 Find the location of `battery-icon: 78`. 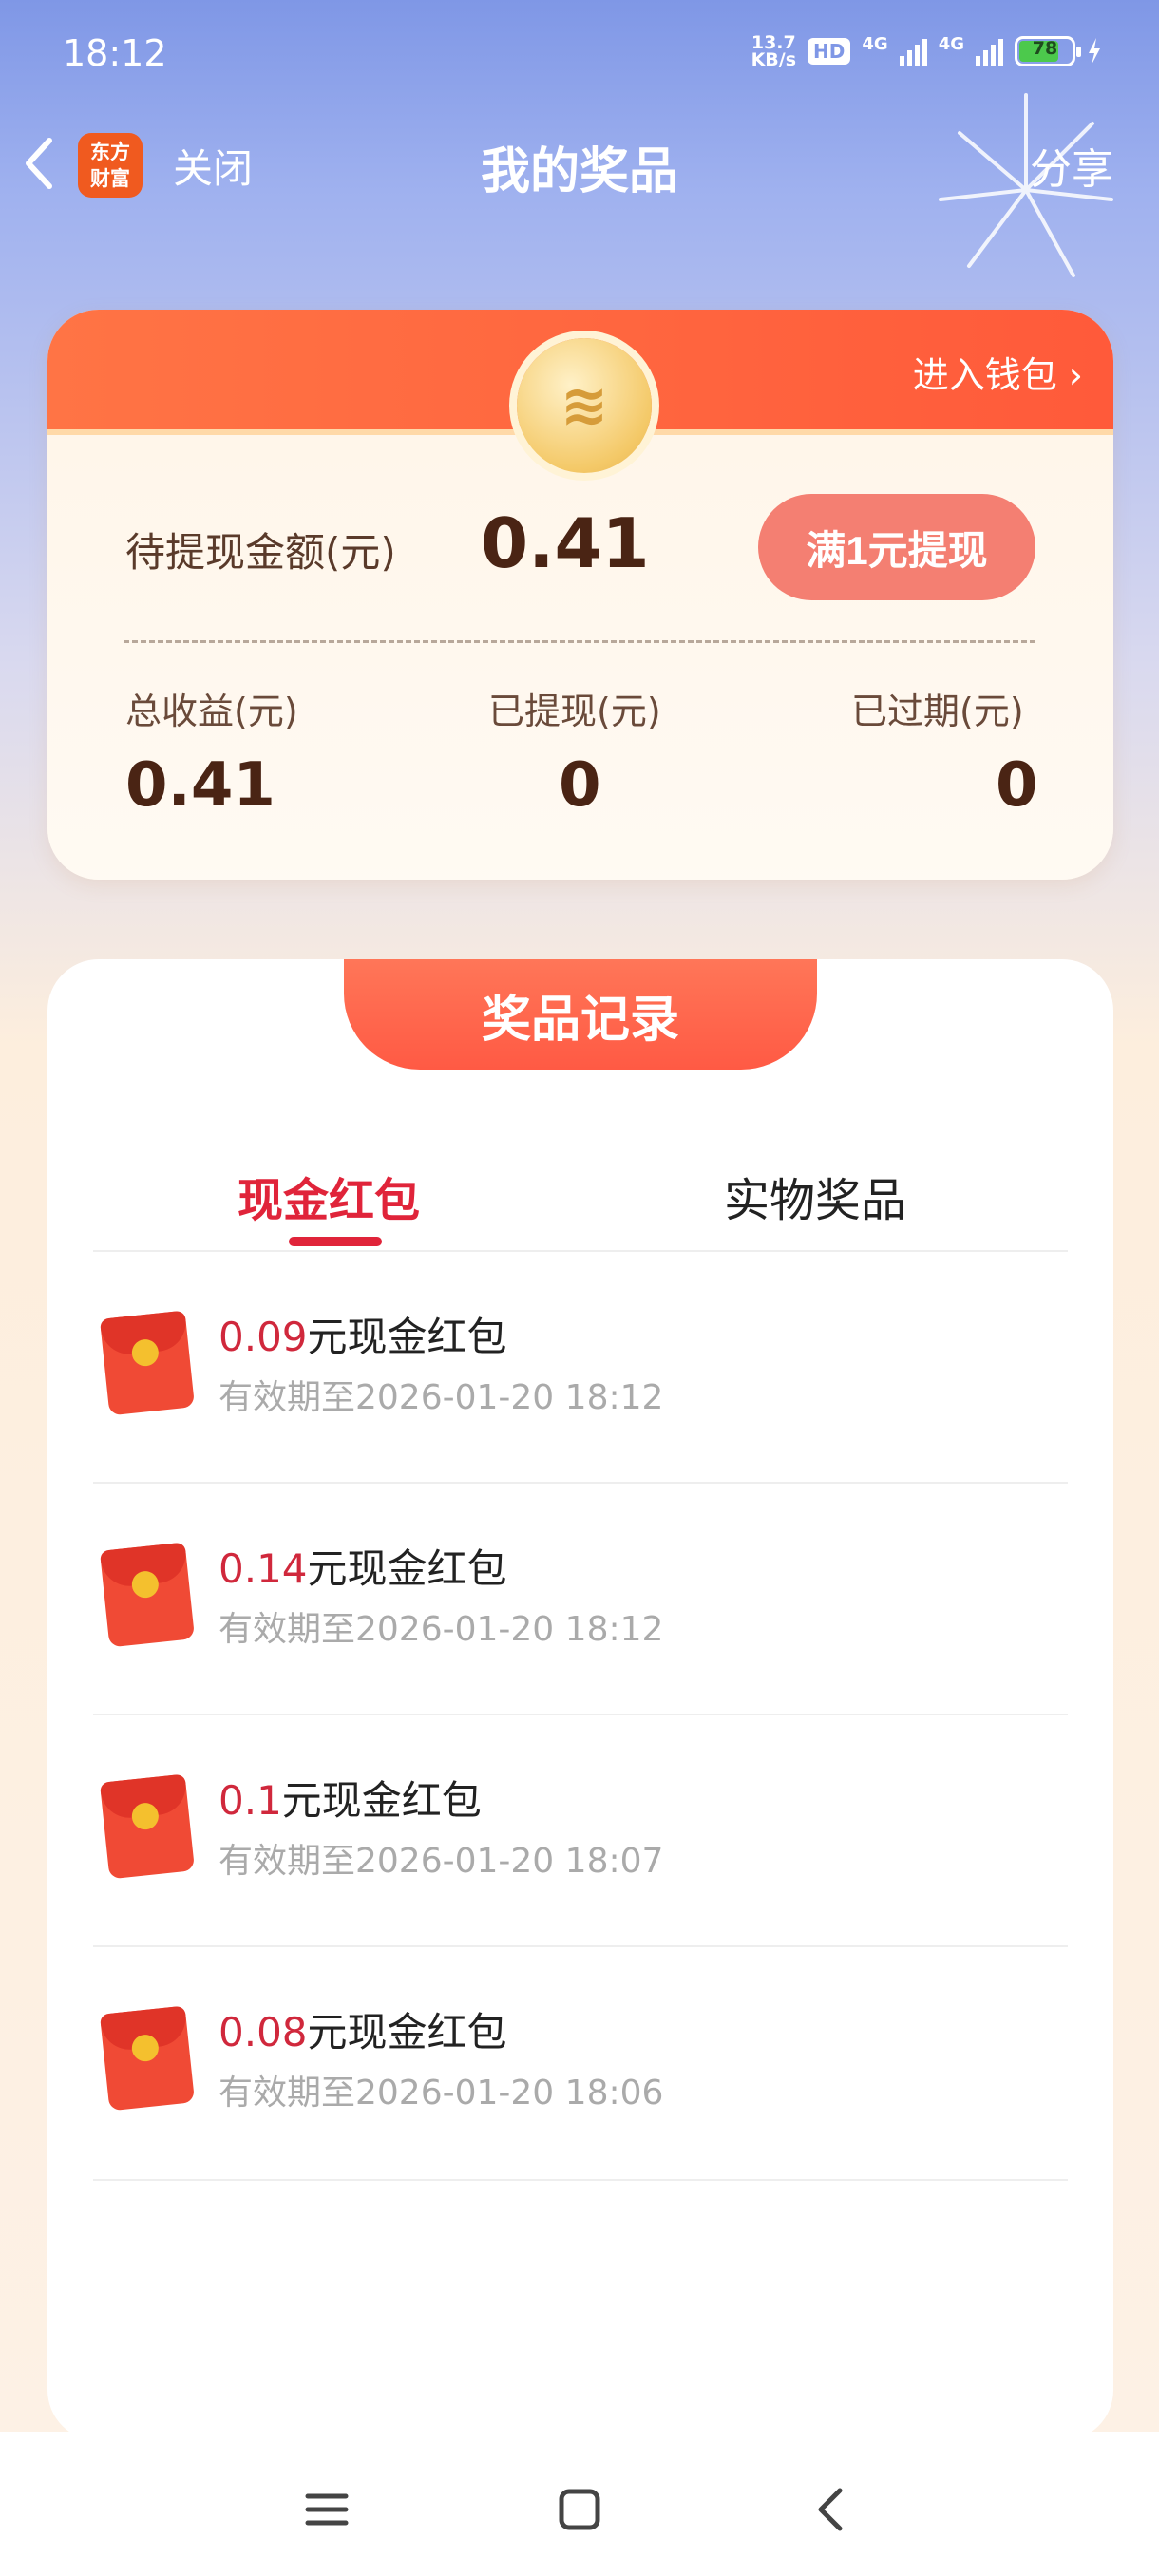

battery-icon: 78 is located at coordinates (1048, 51).